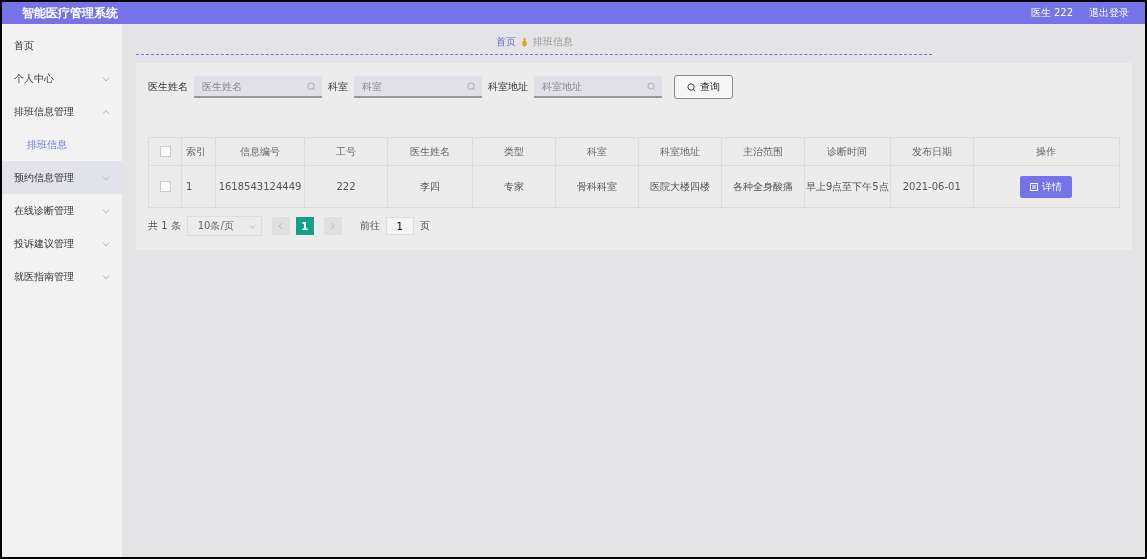 The image size is (1147, 559). What do you see at coordinates (198, 151) in the screenshot?
I see `column-header: 索引` at bounding box center [198, 151].